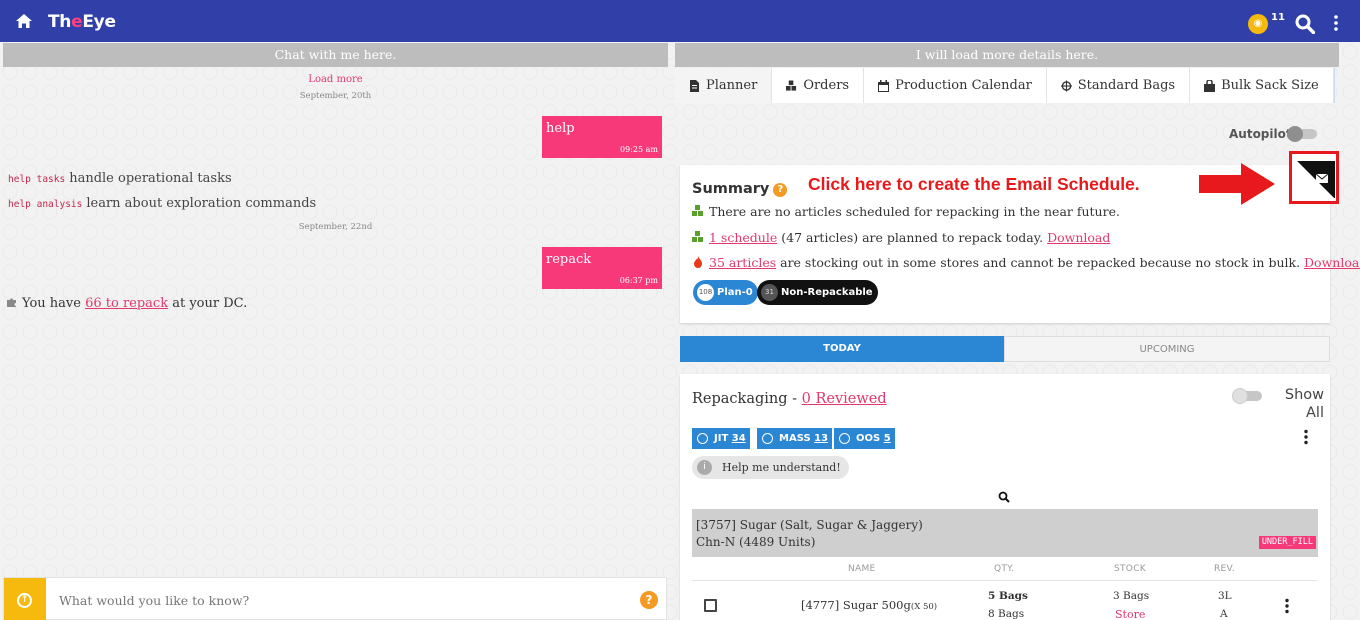  I want to click on crosshair-icon, so click(1066, 85).